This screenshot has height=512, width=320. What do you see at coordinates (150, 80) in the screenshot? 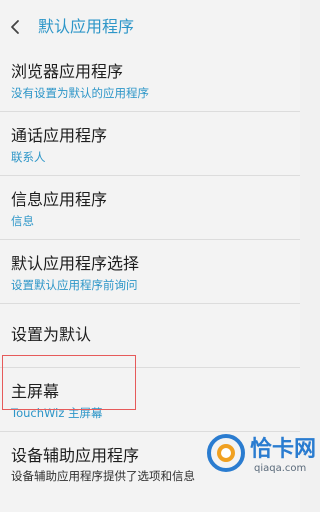
I see `list-item-browser-app: 浏览器应用程序 没有设置为默认的应用程序` at bounding box center [150, 80].